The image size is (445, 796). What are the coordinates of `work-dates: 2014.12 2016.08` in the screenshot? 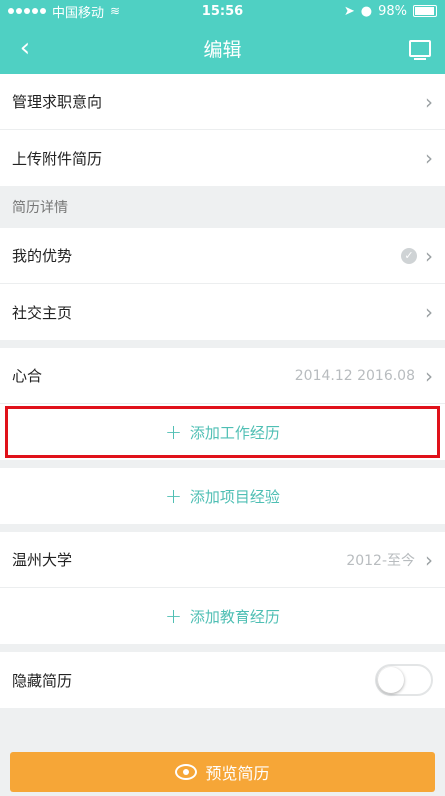 It's located at (354, 375).